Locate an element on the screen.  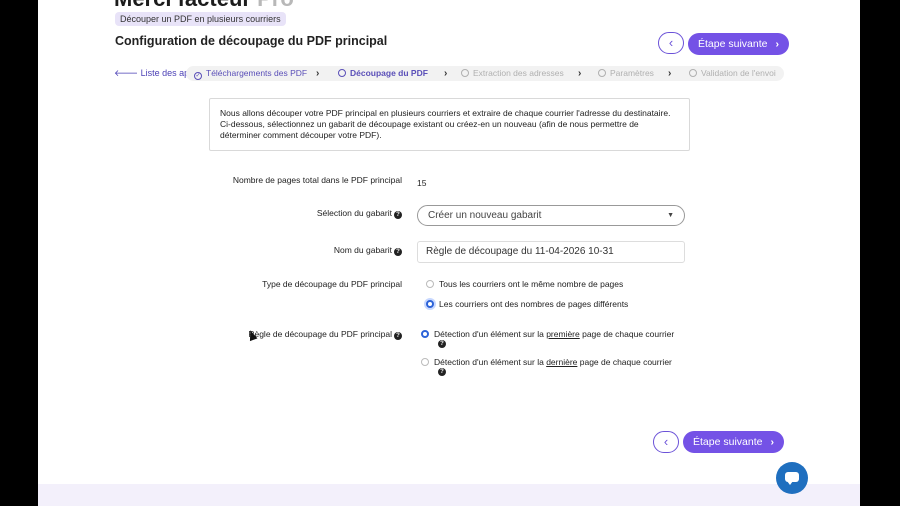
footer-band is located at coordinates (449, 495).